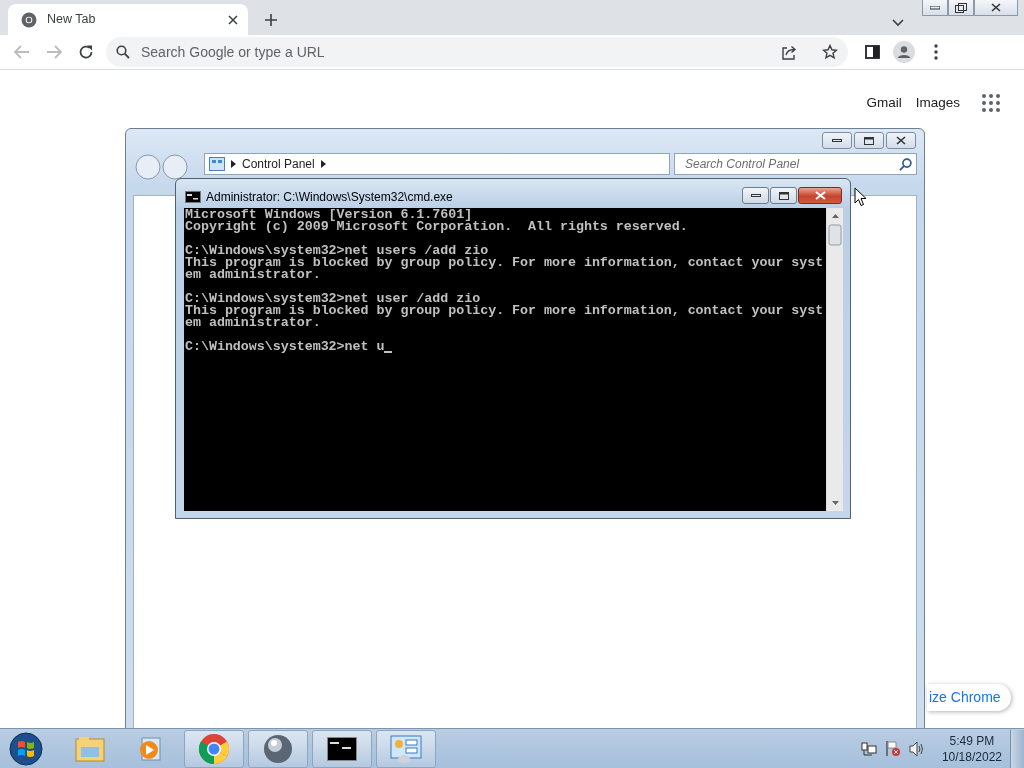 Image resolution: width=1024 pixels, height=768 pixels. What do you see at coordinates (333, 299) in the screenshot?
I see `console-line: C:\Windows\system32>net user /add zio` at bounding box center [333, 299].